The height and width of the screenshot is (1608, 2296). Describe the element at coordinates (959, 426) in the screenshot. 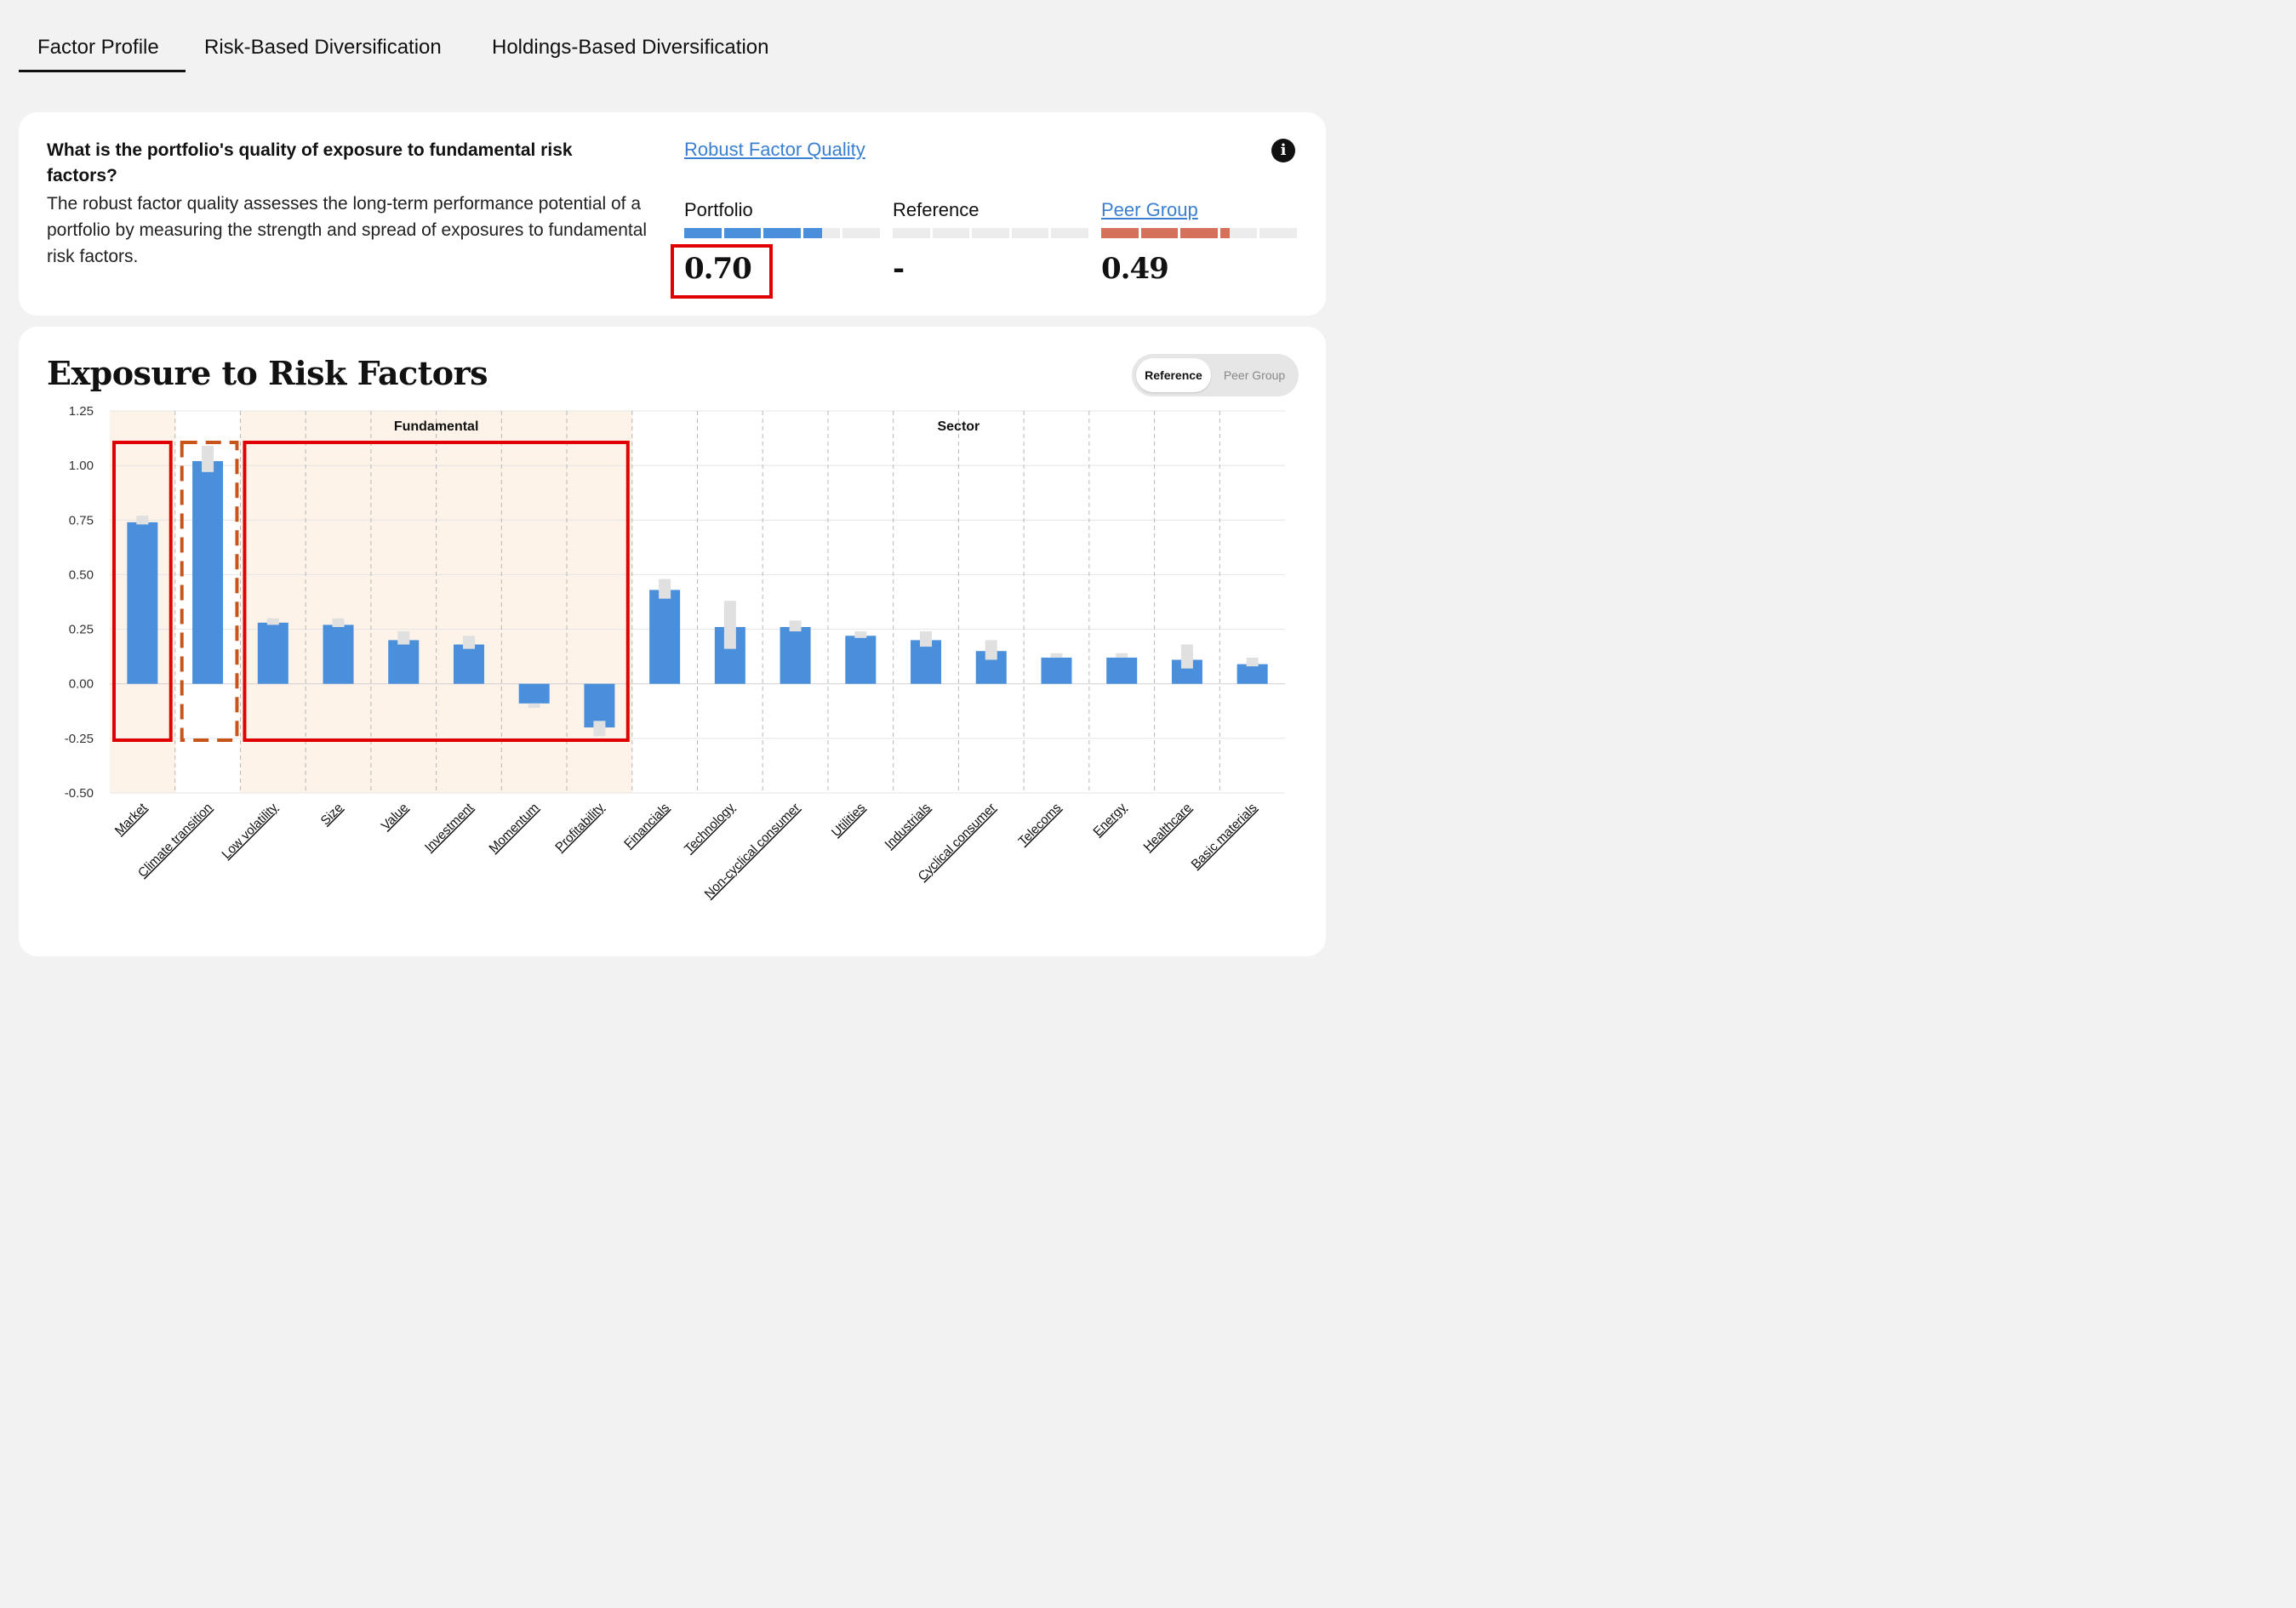

I see `group-label: Sector` at that location.